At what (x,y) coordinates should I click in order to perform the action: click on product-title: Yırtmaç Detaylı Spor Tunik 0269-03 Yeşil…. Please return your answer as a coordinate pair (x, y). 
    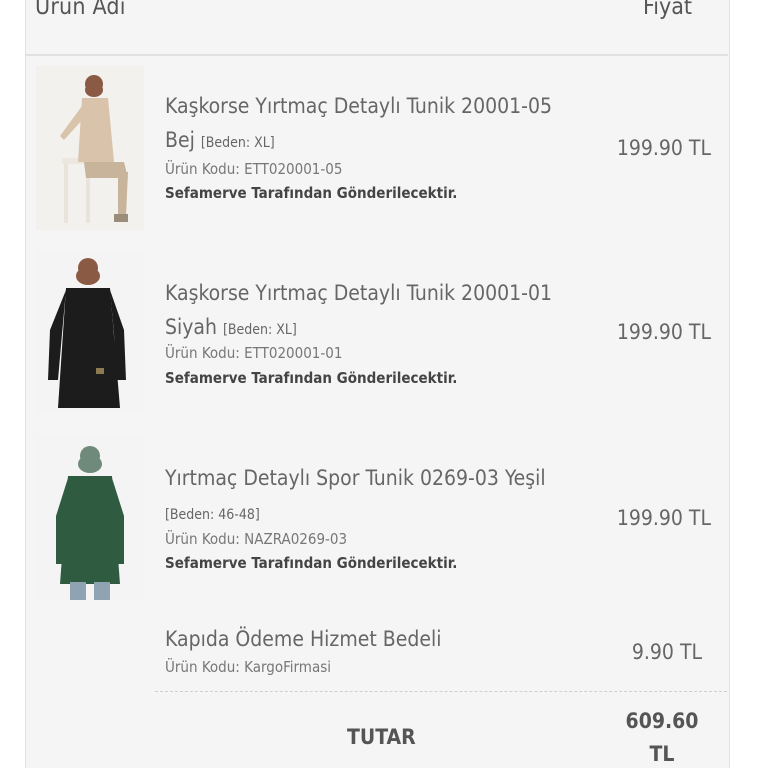
    Looking at the image, I should click on (375, 496).